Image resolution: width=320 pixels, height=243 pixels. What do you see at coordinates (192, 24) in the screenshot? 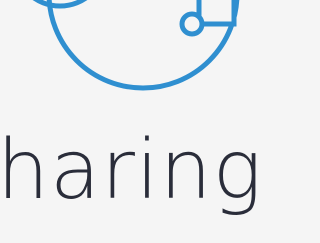
I see `logo-small-node` at bounding box center [192, 24].